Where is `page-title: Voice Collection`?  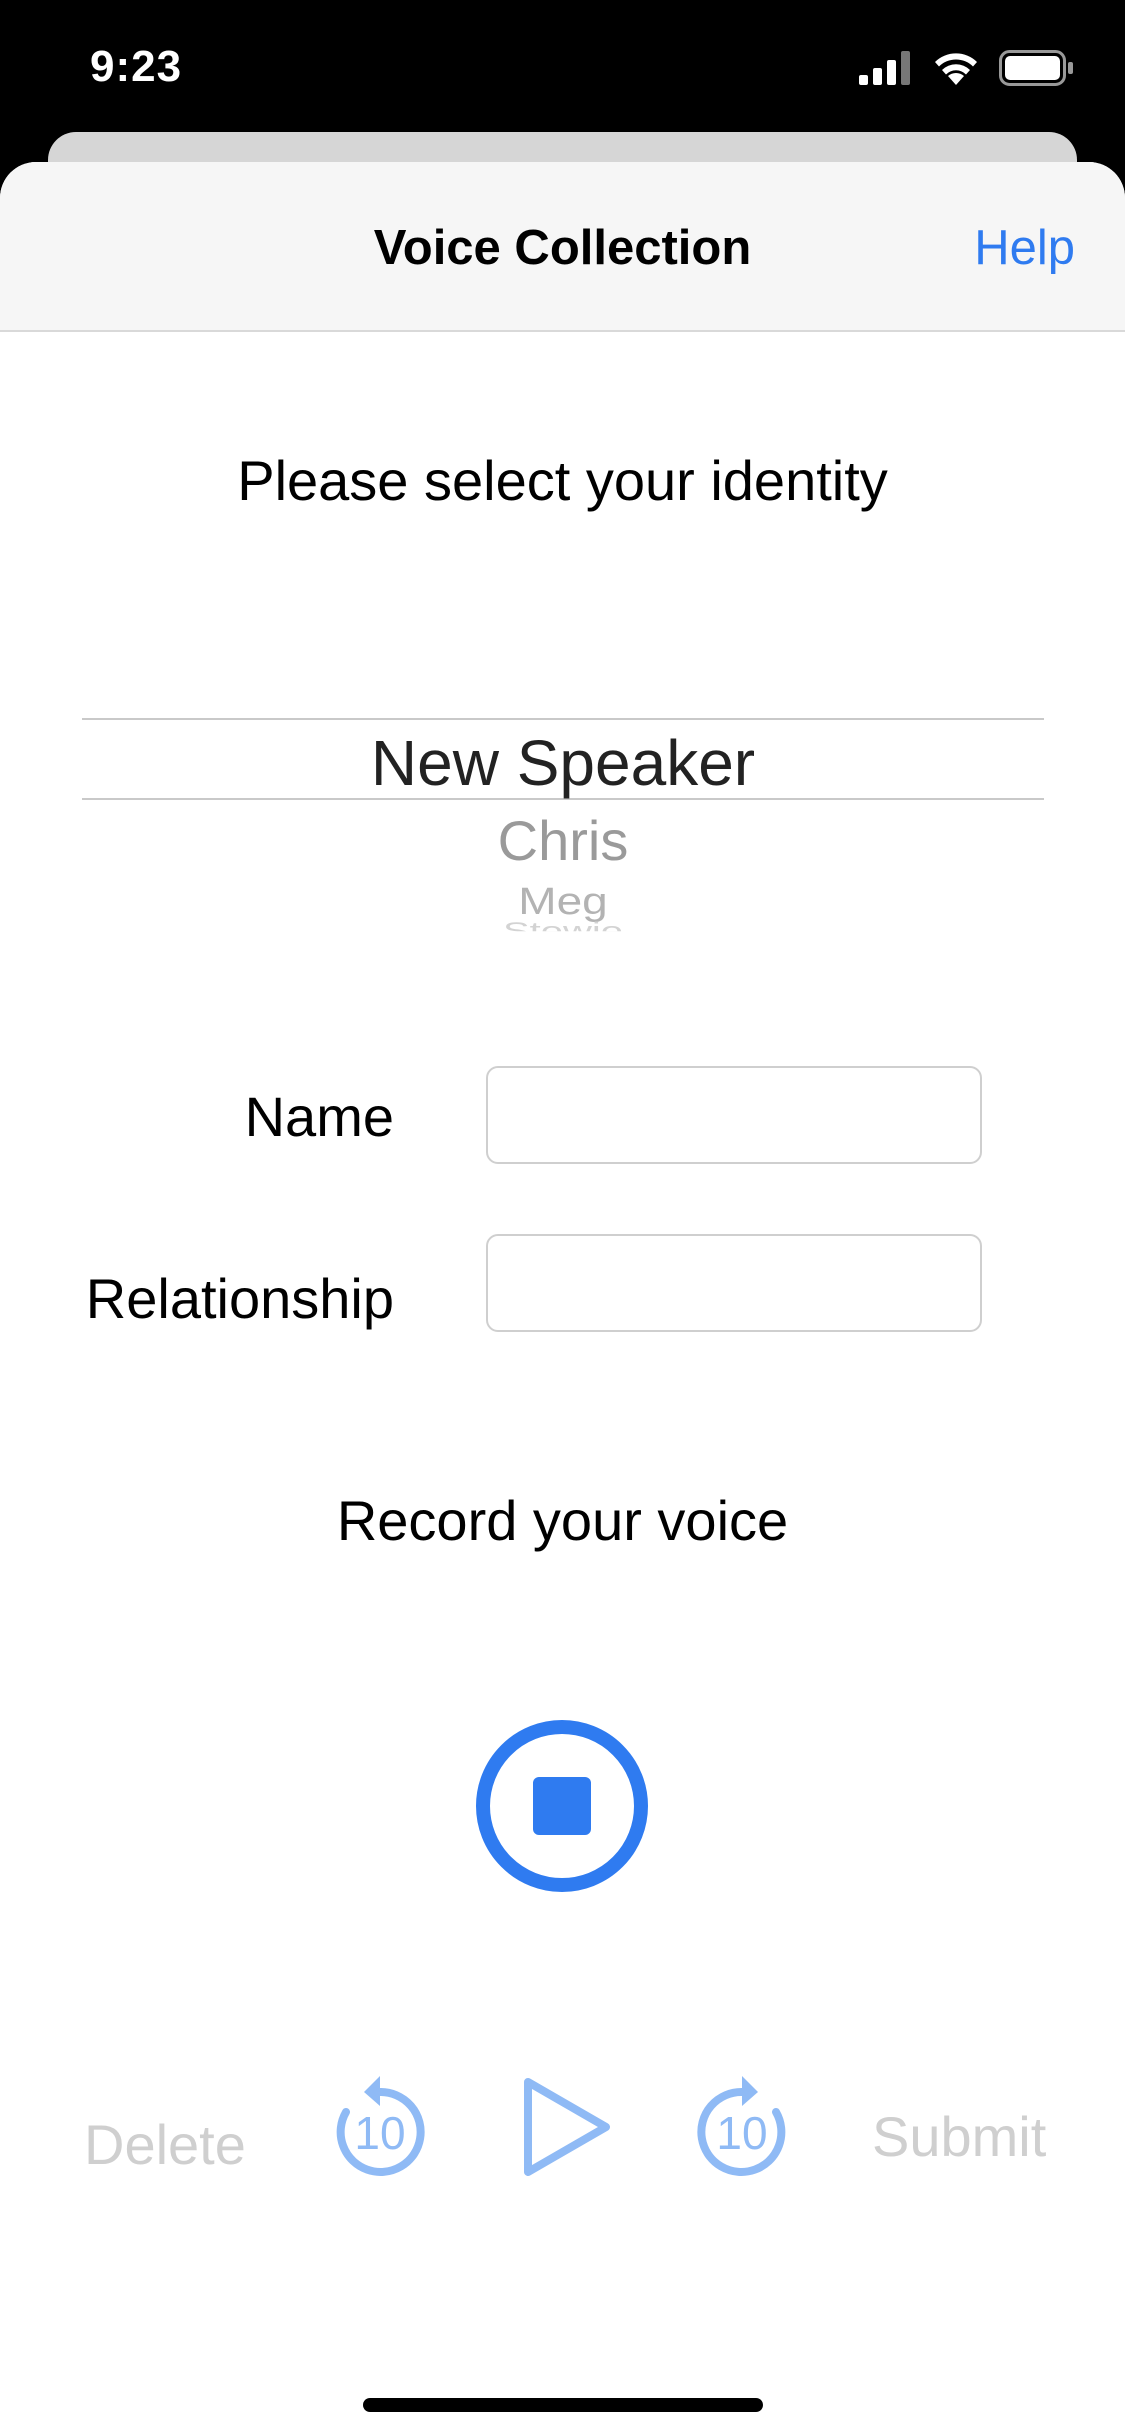 page-title: Voice Collection is located at coordinates (562, 248).